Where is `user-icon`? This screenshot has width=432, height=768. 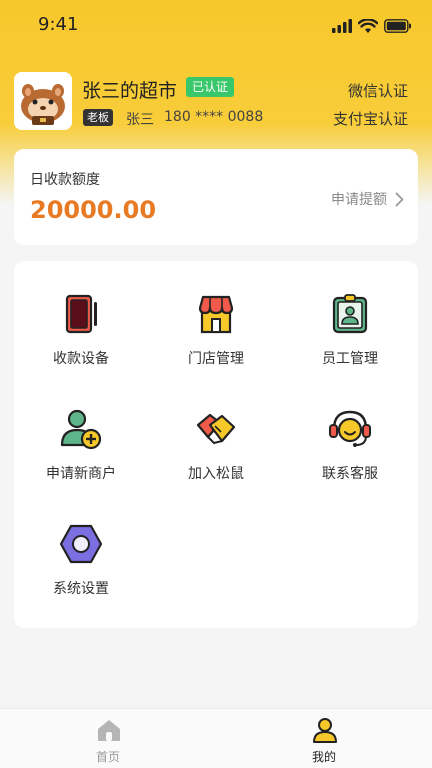 user-icon is located at coordinates (325, 730).